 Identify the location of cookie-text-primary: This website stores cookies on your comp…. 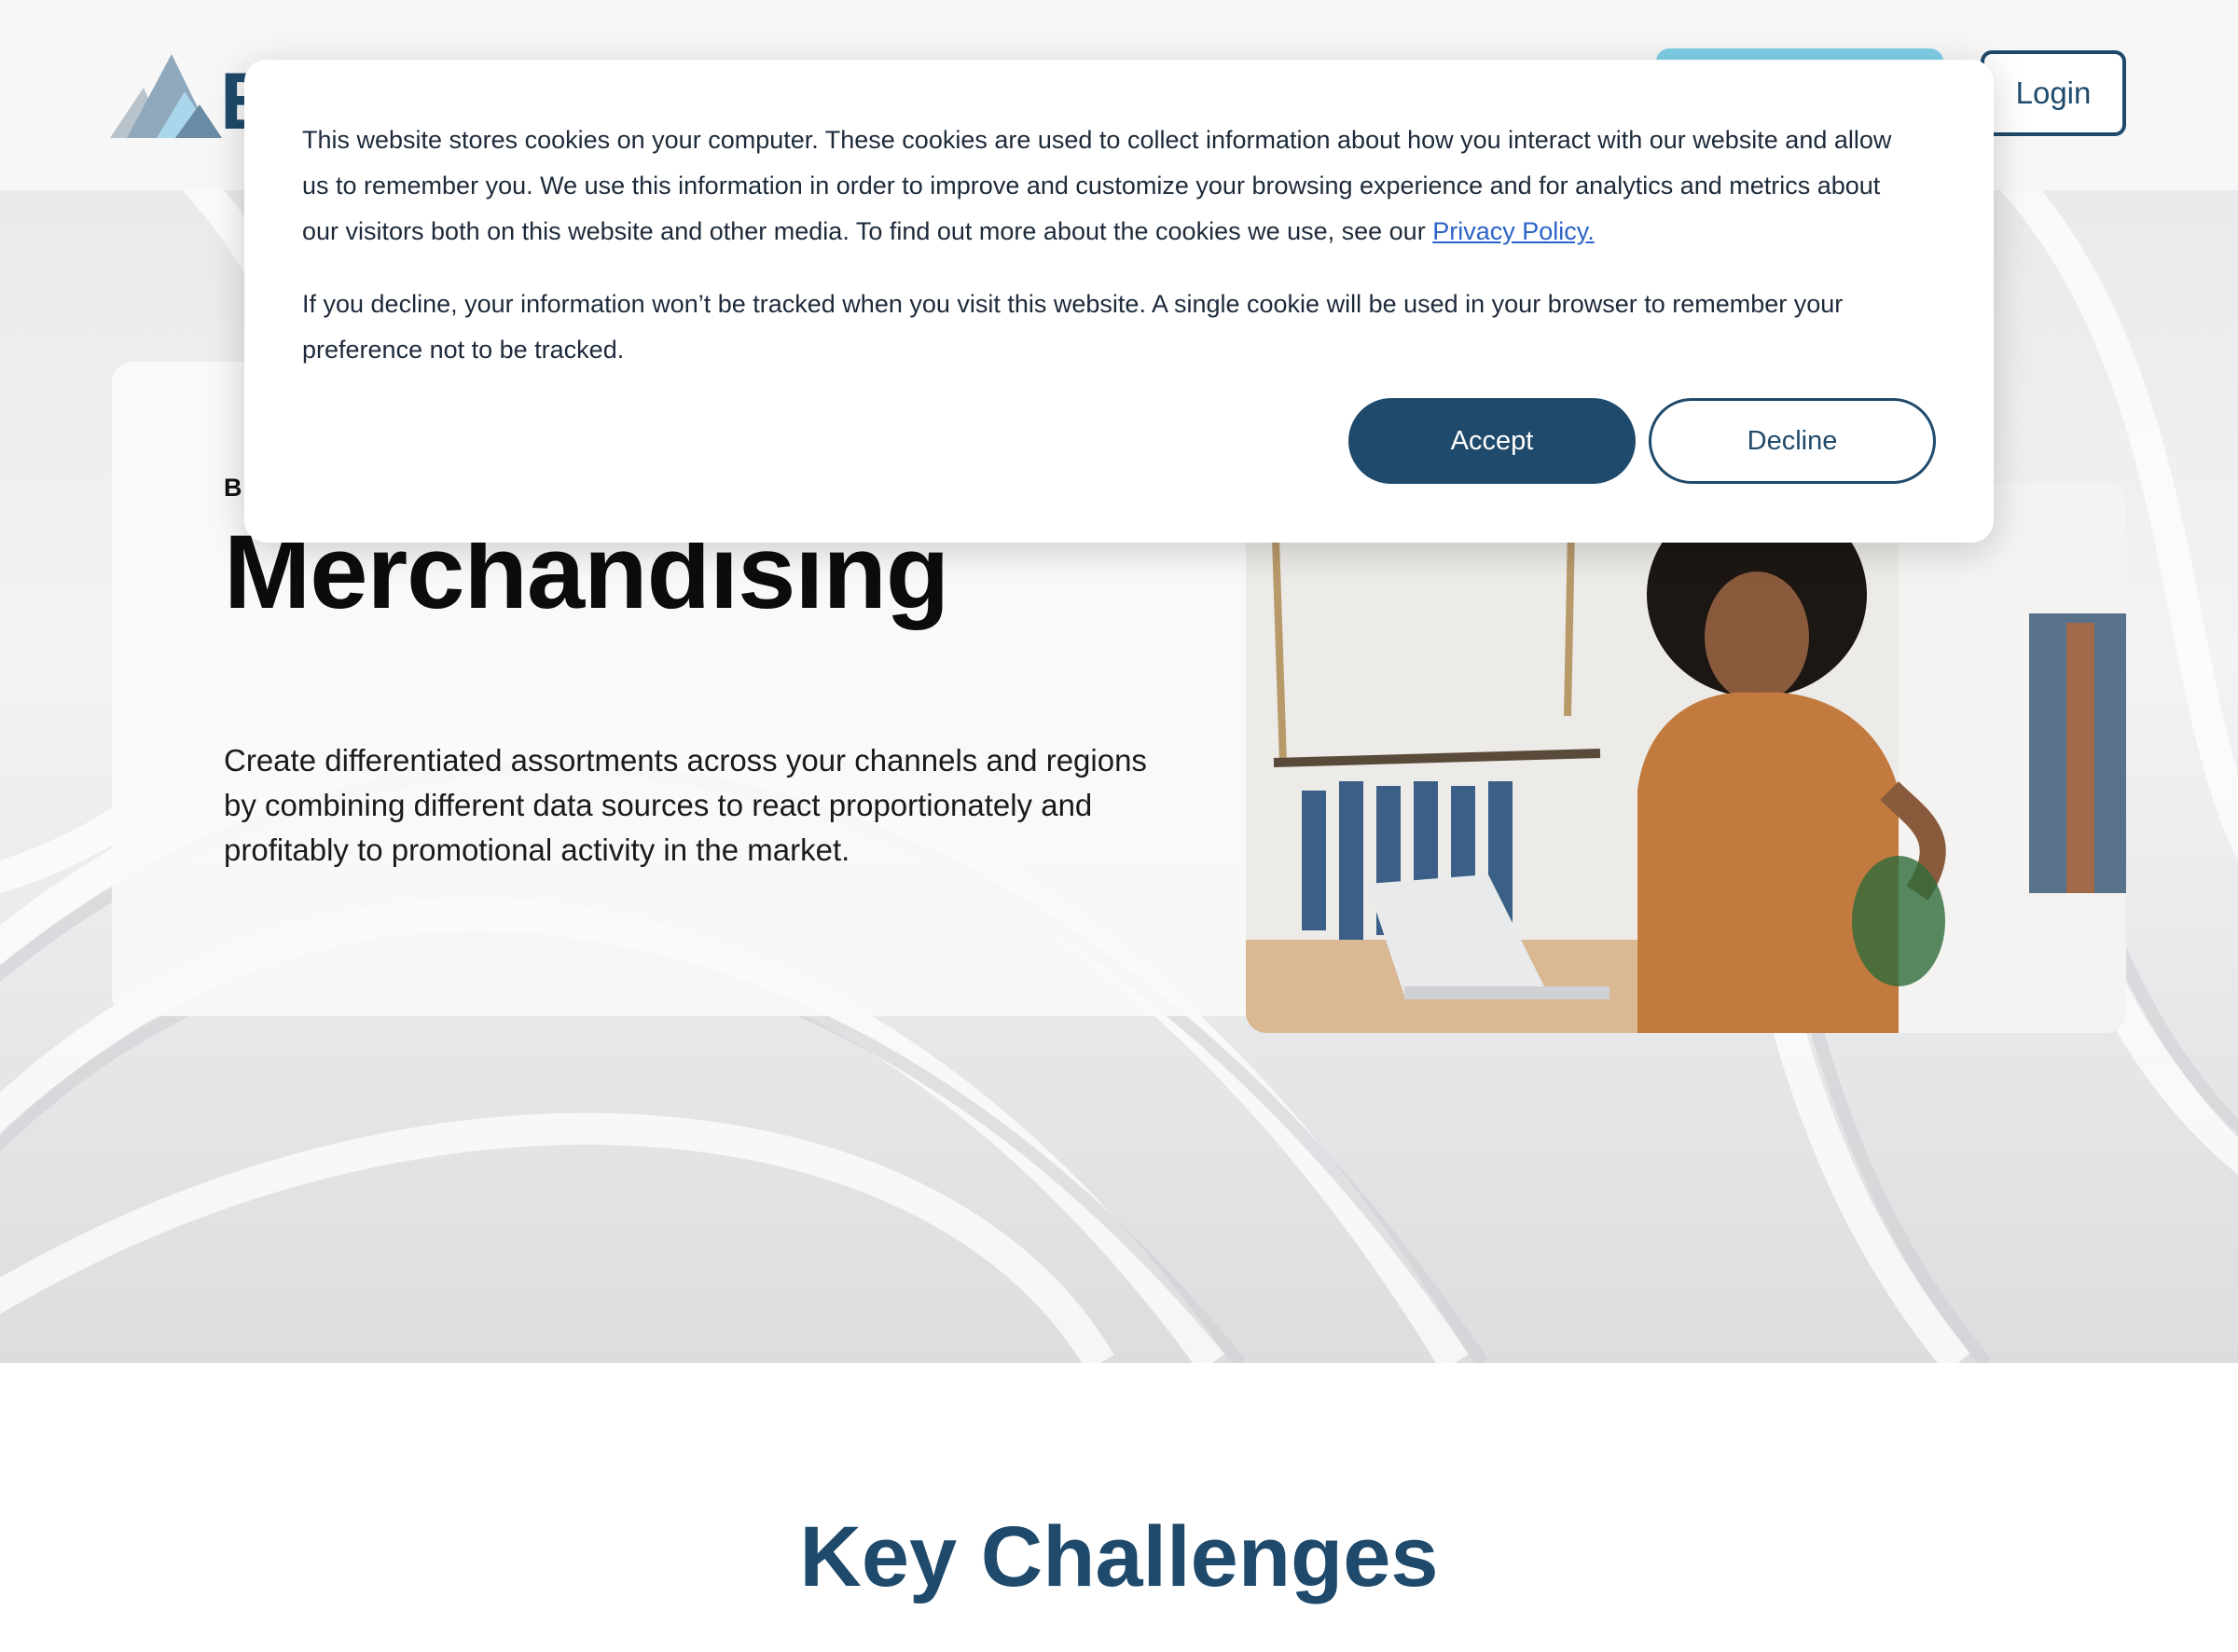
(1108, 186).